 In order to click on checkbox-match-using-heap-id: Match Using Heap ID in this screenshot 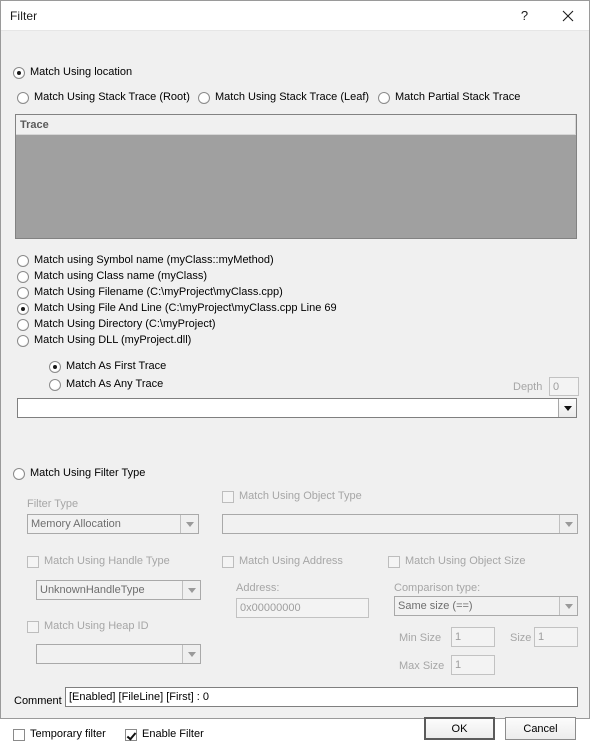, I will do `click(88, 626)`.